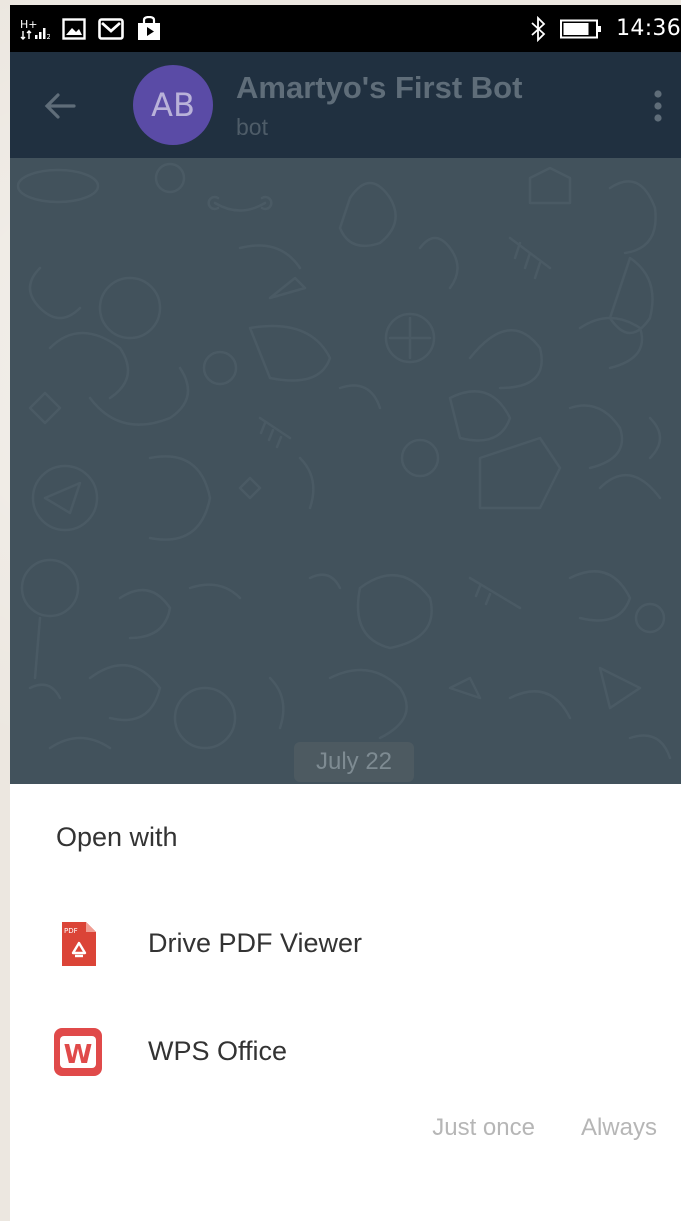  What do you see at coordinates (49, 37) in the screenshot?
I see `svg-text: 2` at bounding box center [49, 37].